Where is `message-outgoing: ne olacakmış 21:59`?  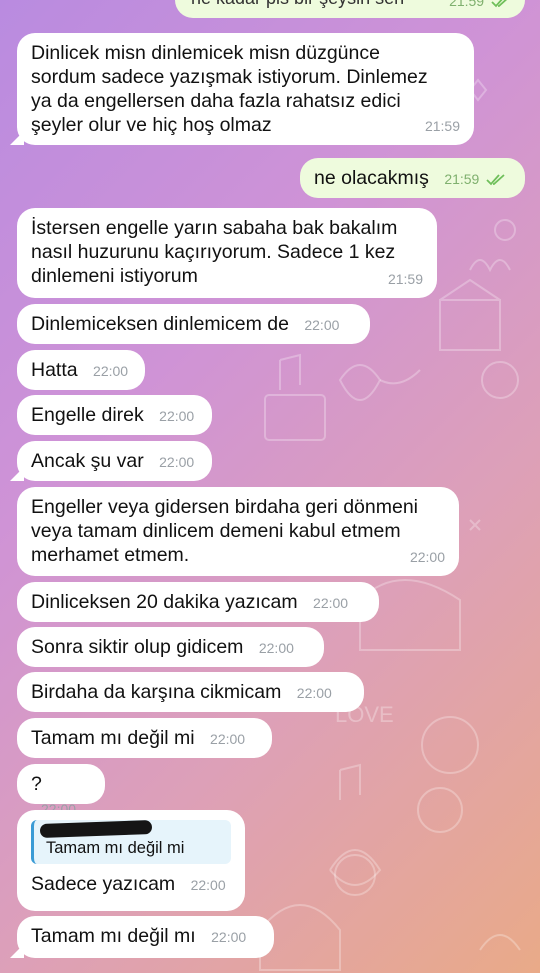
message-outgoing: ne olacakmış 21:59 is located at coordinates (412, 178).